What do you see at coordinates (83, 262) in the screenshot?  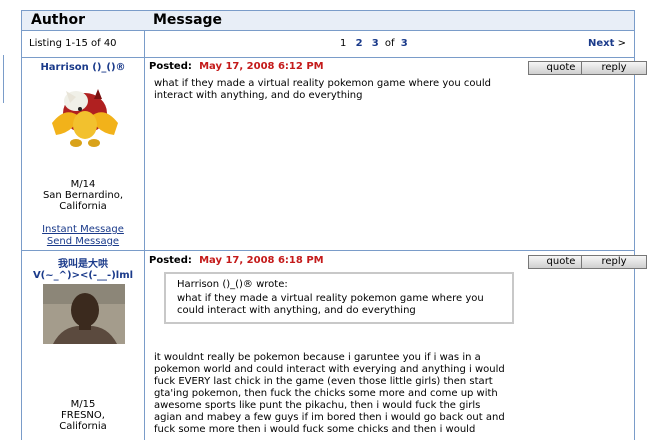 I see `author-name-link: 我叫是大哄` at bounding box center [83, 262].